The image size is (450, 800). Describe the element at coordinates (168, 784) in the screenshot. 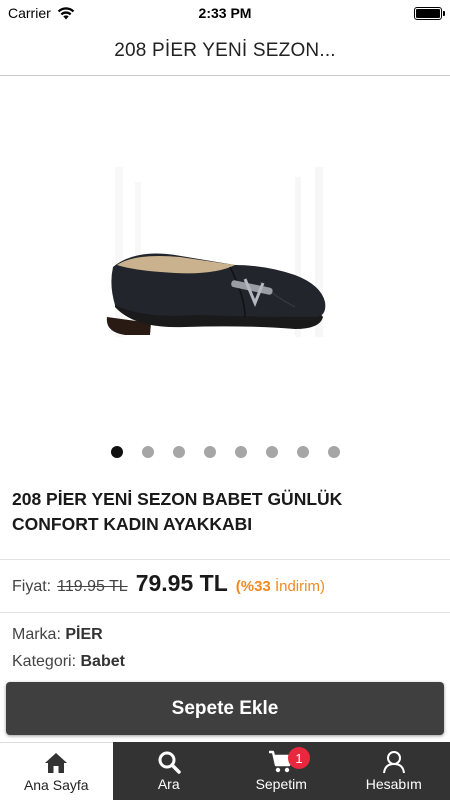

I see `tab-label: Ara` at that location.